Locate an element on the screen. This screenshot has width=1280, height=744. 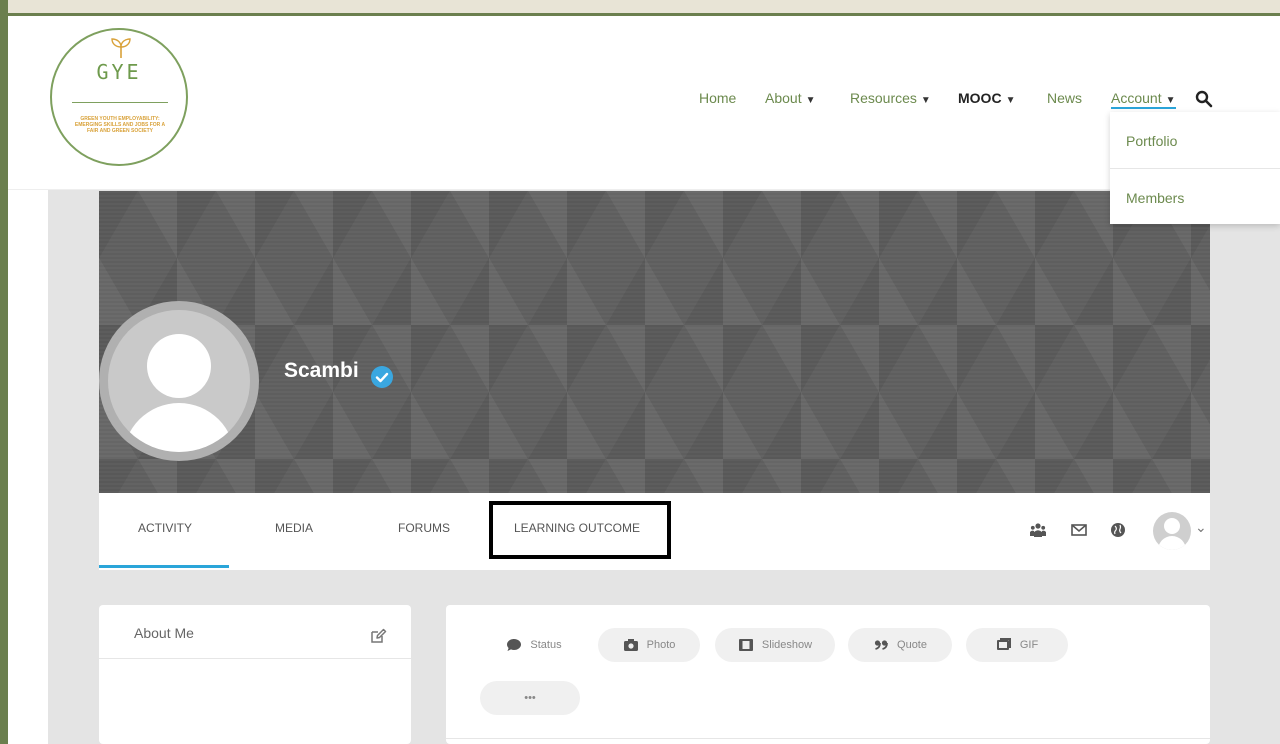
nav-account-label: Account is located at coordinates (1136, 98).